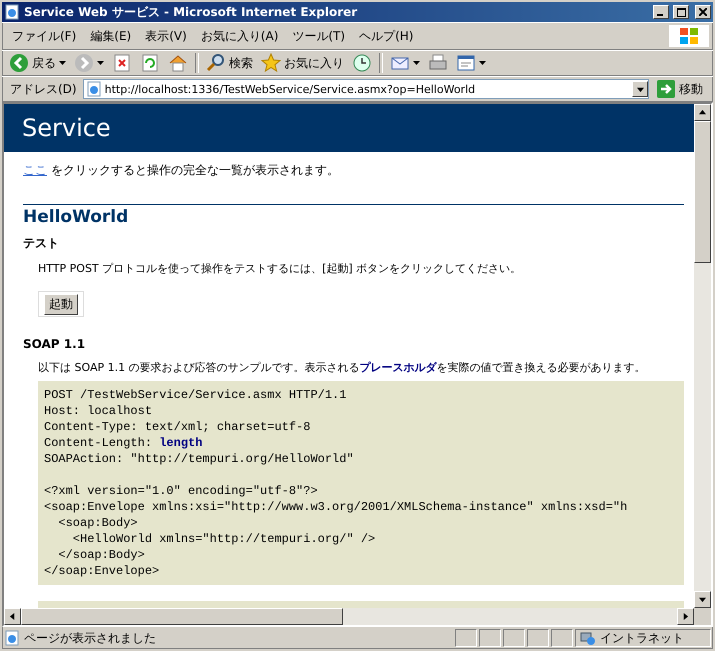 The width and height of the screenshot is (715, 651). I want to click on status-text: ページが表示されました, so click(228, 638).